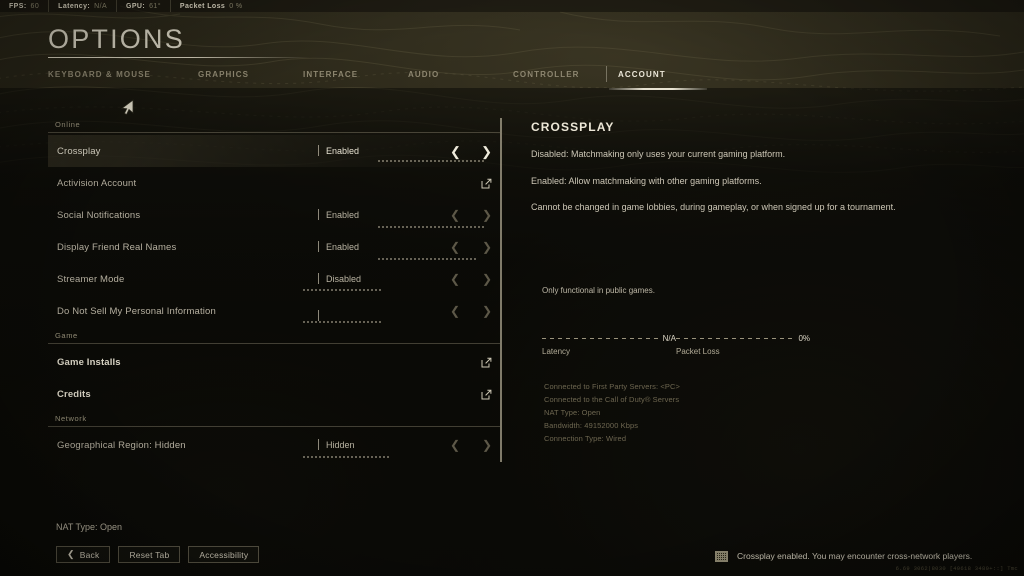  What do you see at coordinates (274, 151) in the screenshot?
I see `setting-row-crossplay: Crossplay Enabled ❮ ❯` at bounding box center [274, 151].